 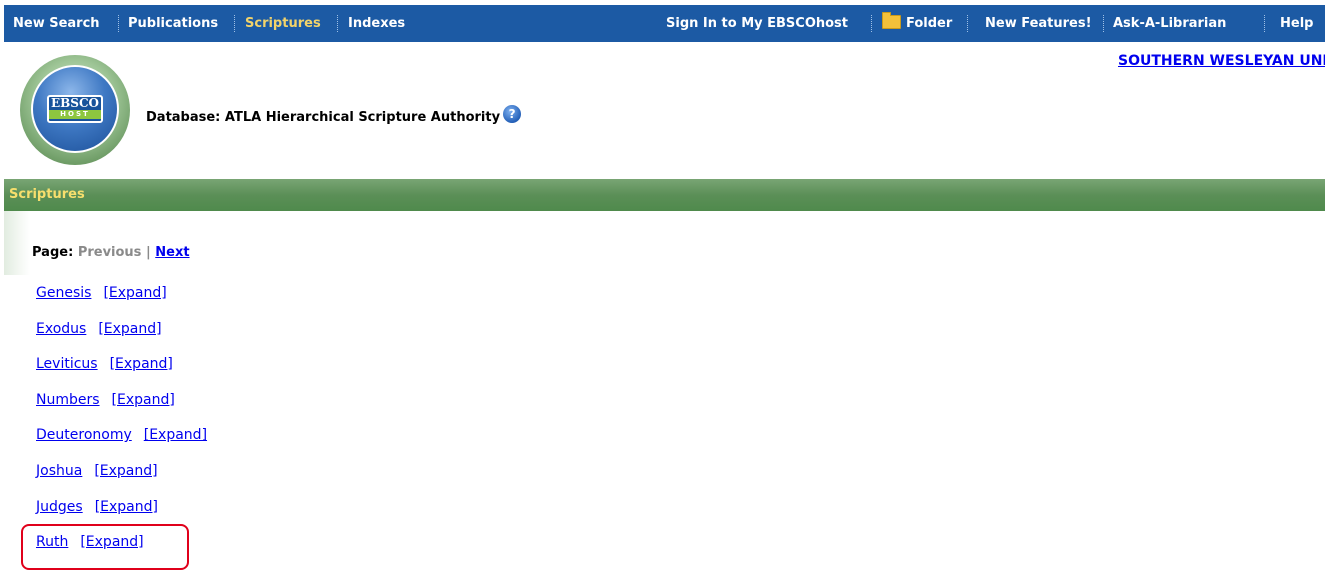 I want to click on help-icon: ?, so click(x=512, y=114).